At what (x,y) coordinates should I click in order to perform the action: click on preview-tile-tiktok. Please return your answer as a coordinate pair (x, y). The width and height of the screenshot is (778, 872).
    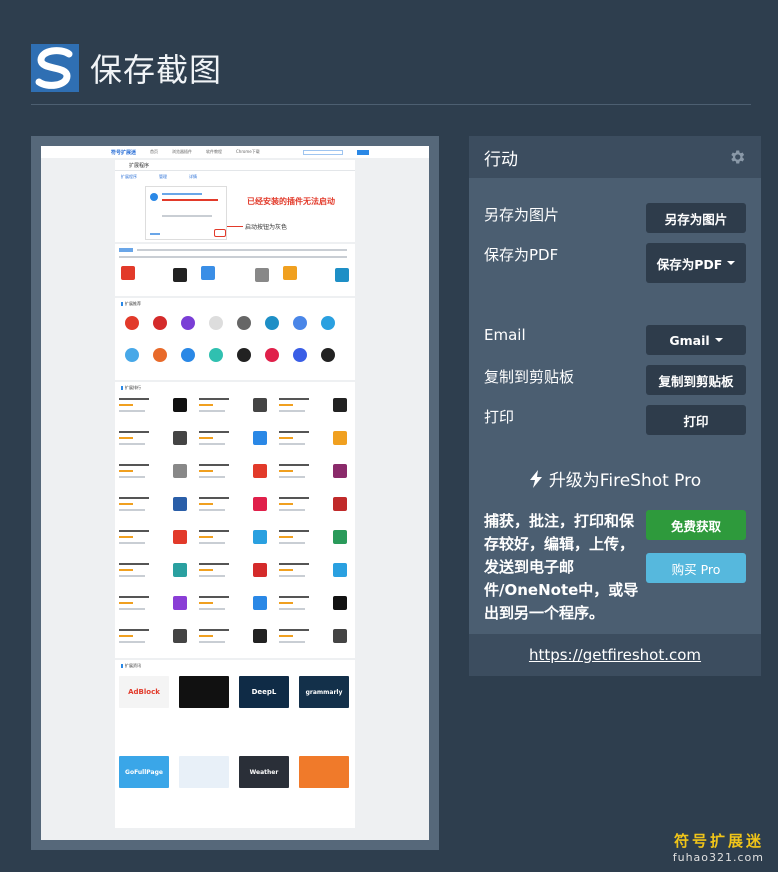
    Looking at the image, I should click on (204, 692).